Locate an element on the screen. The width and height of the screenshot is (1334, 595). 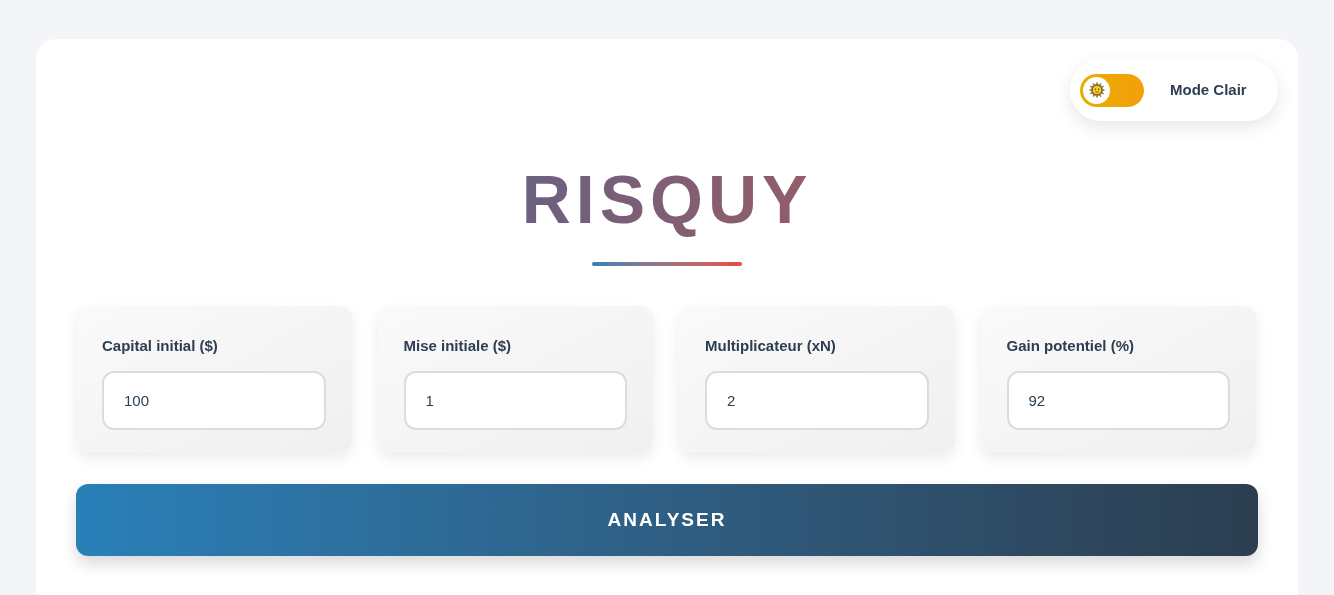
field-label: Mise initiale ($) is located at coordinates (458, 346).